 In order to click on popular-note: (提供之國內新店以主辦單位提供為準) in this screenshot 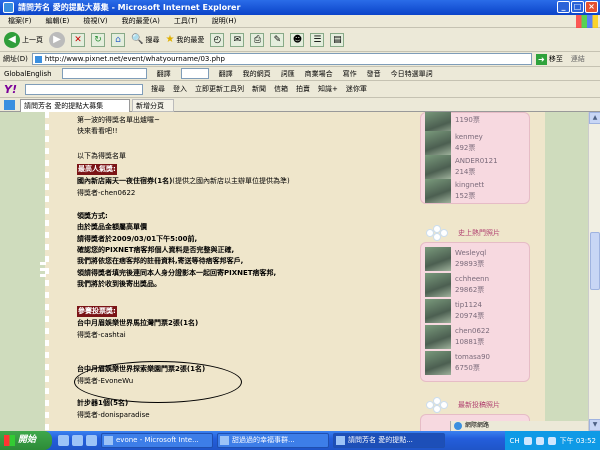, I will do `click(231, 181)`.